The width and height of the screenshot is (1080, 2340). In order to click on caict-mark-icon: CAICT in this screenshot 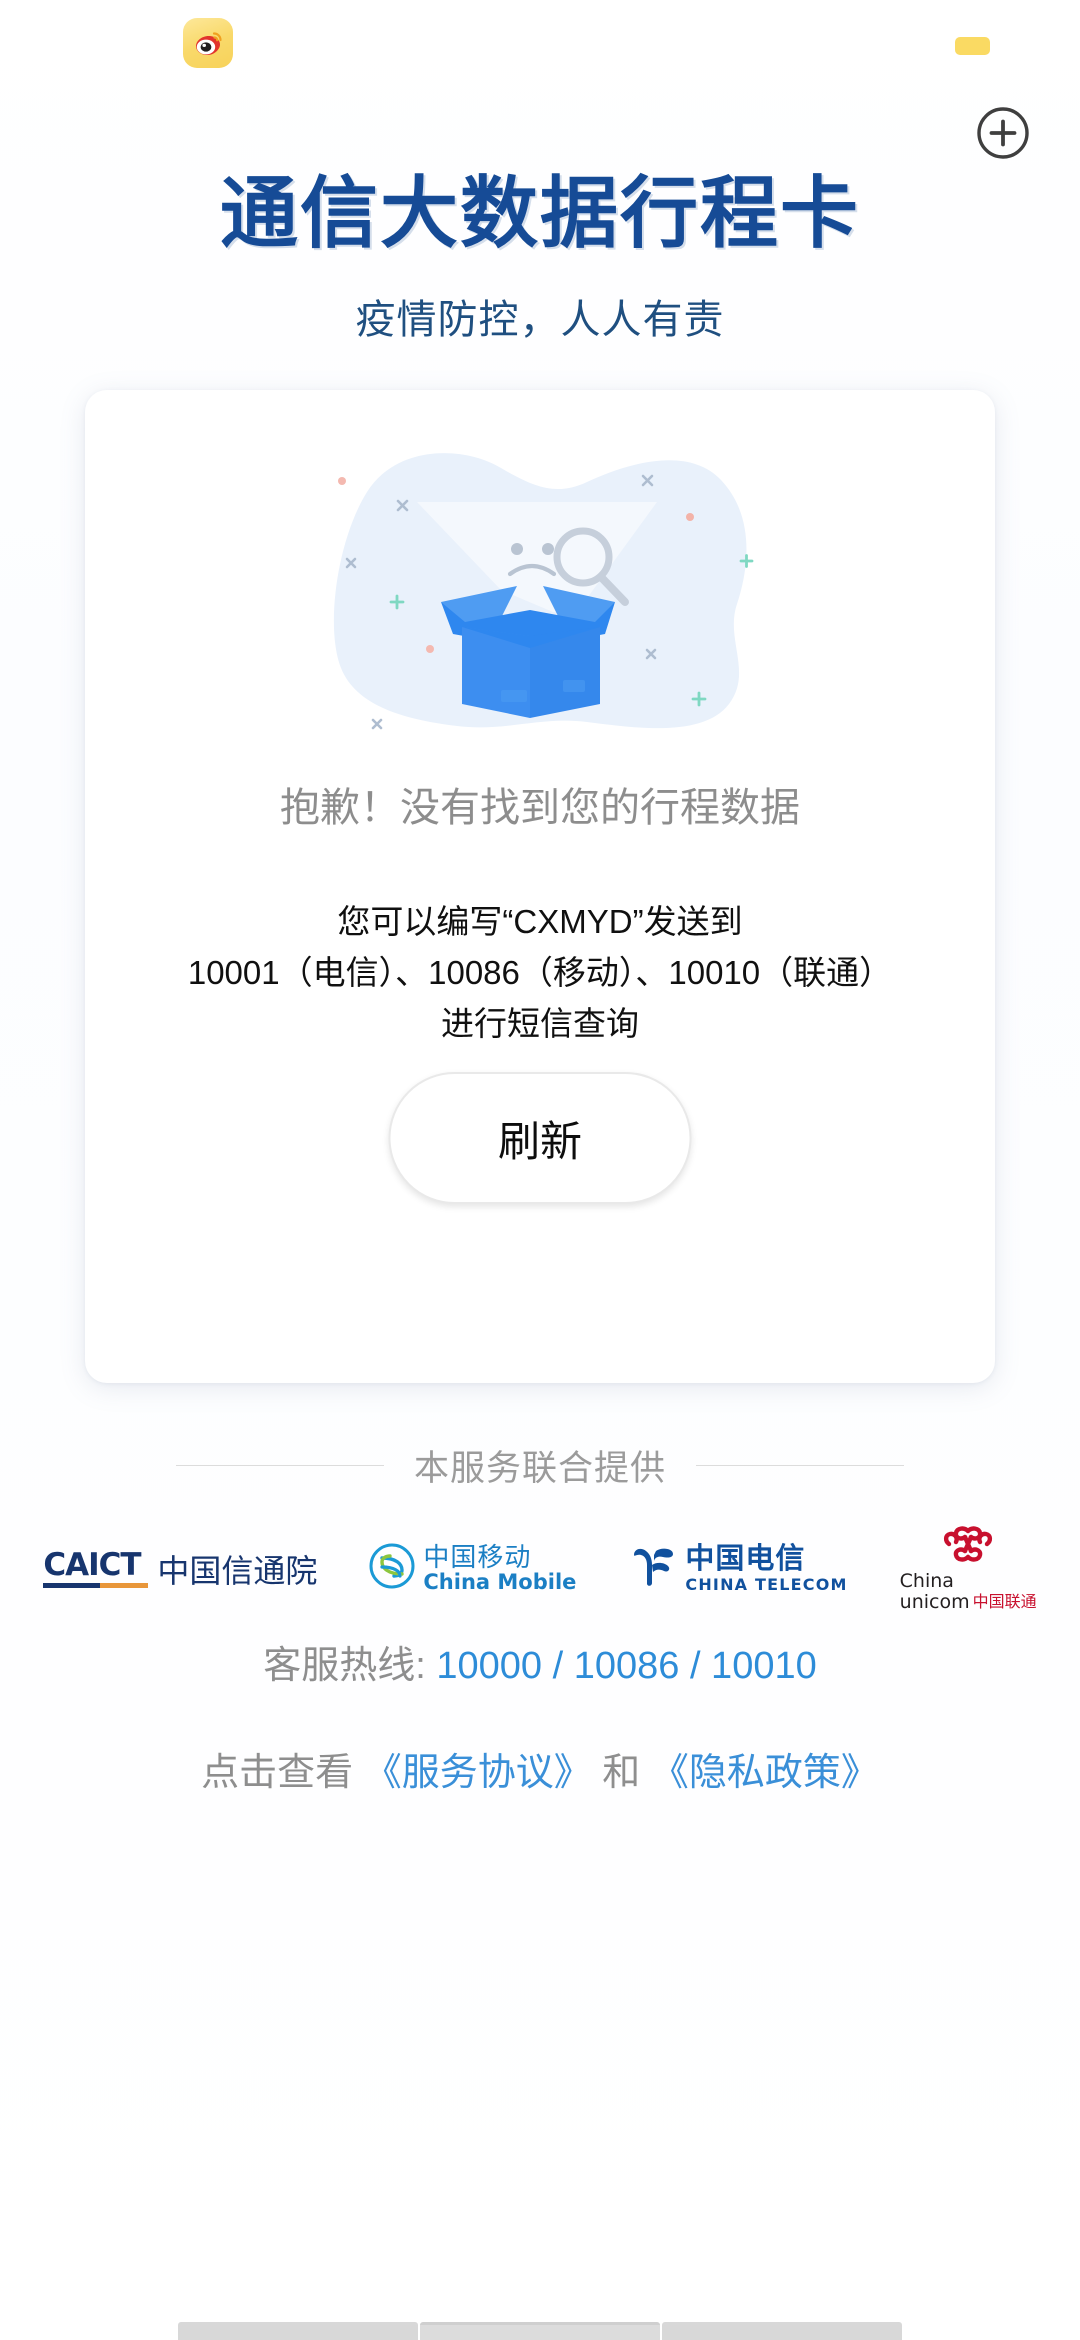, I will do `click(96, 1567)`.